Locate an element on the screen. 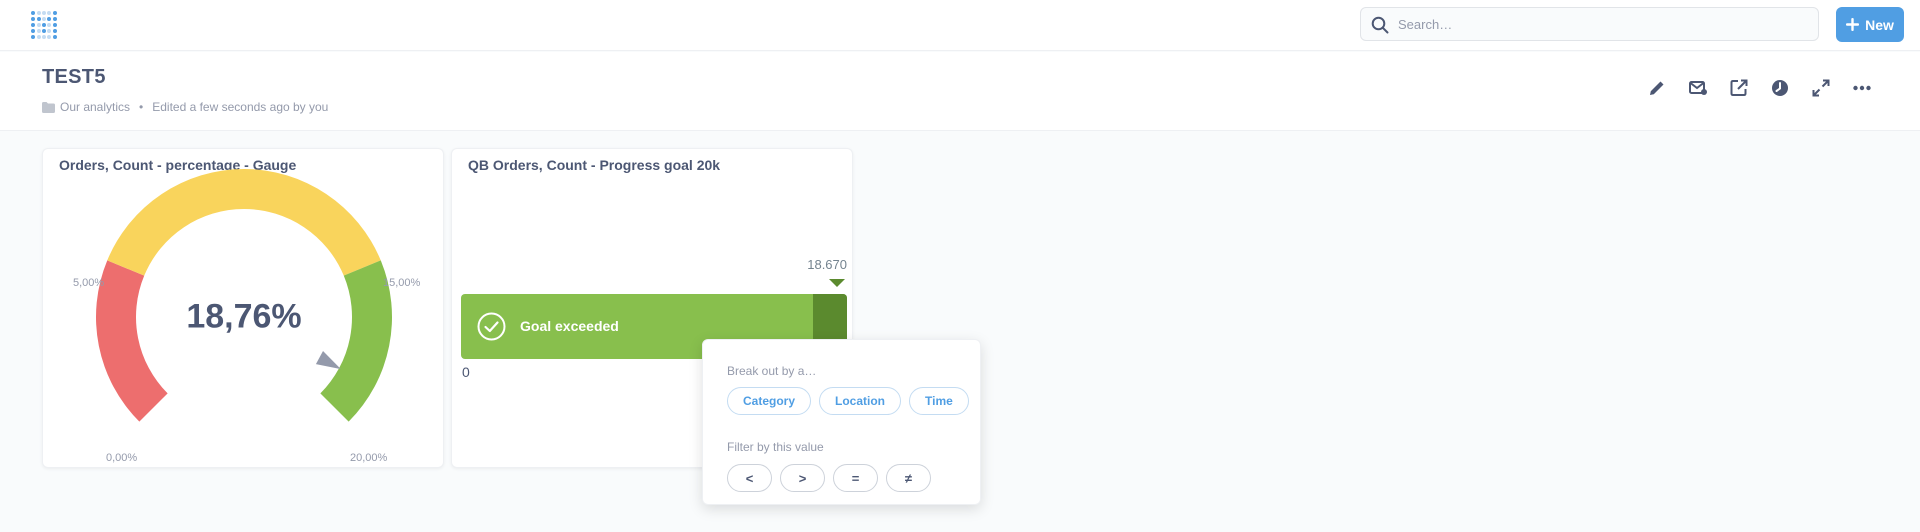 The height and width of the screenshot is (532, 1920). search-input is located at coordinates (1603, 24).